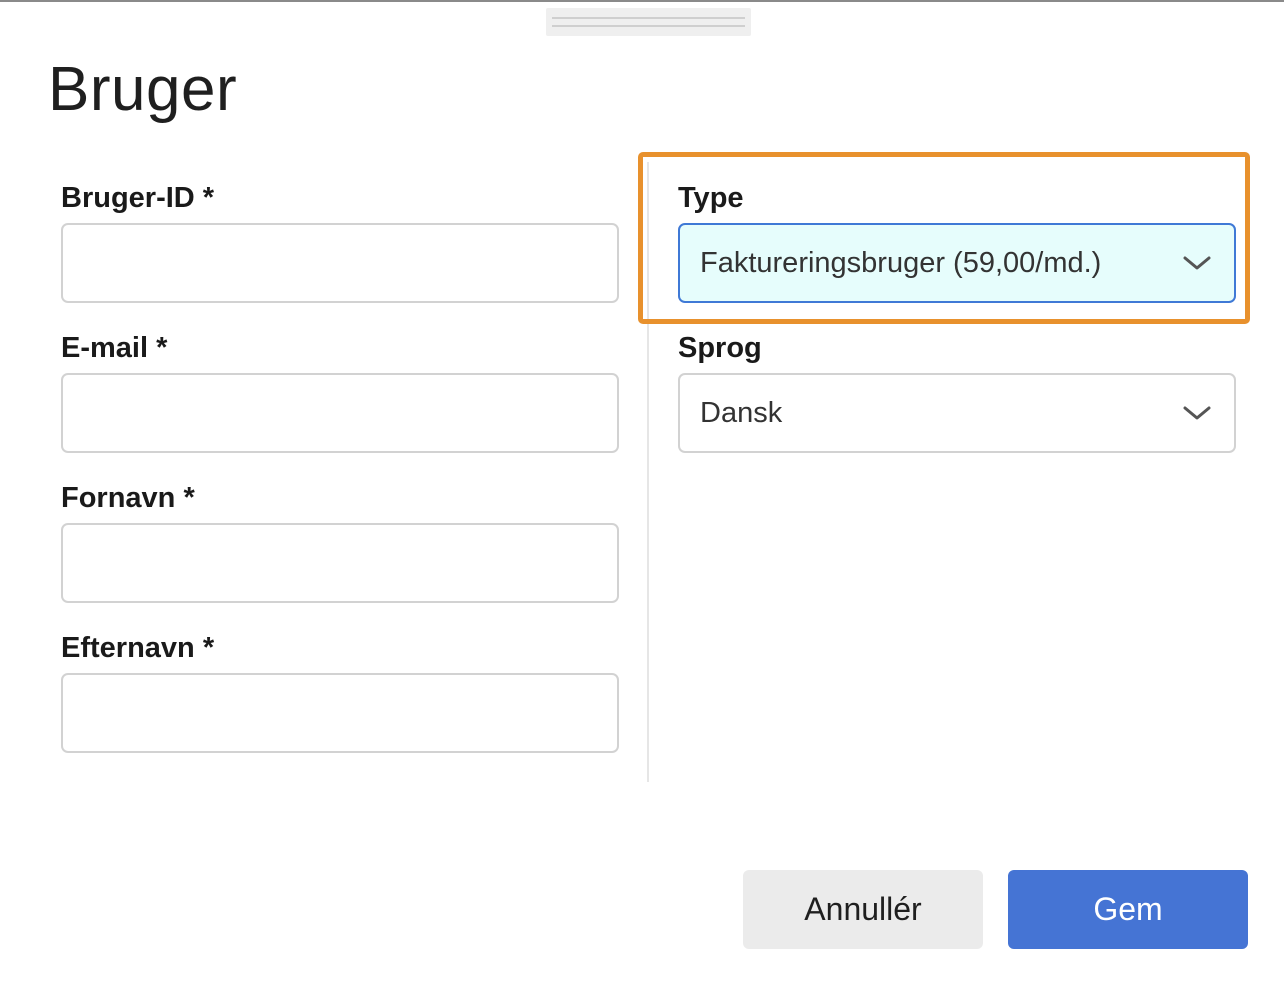 Image resolution: width=1284 pixels, height=991 pixels. I want to click on user-id-input, so click(340, 263).